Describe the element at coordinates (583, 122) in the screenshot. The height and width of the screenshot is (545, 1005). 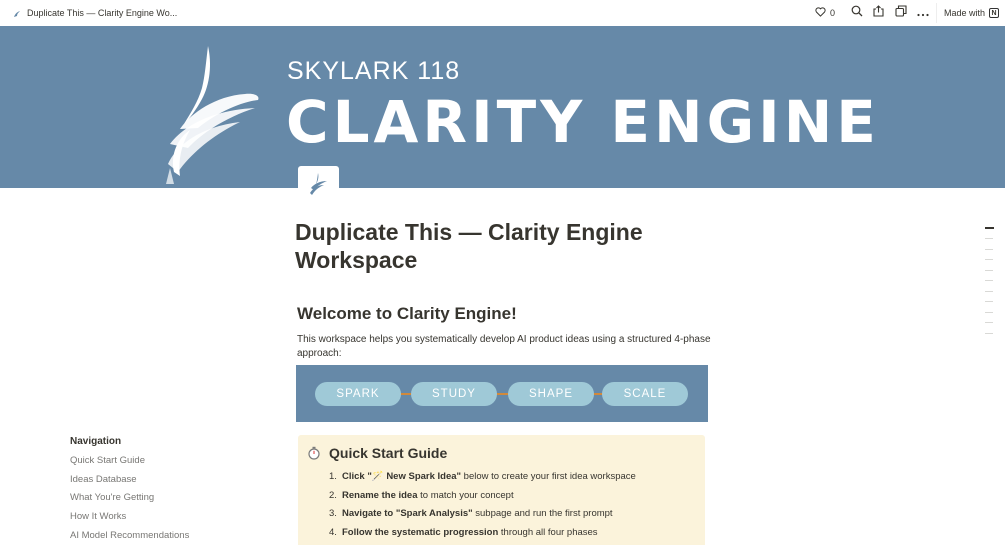
I see `banner-title: CLARITY ENGINE` at that location.